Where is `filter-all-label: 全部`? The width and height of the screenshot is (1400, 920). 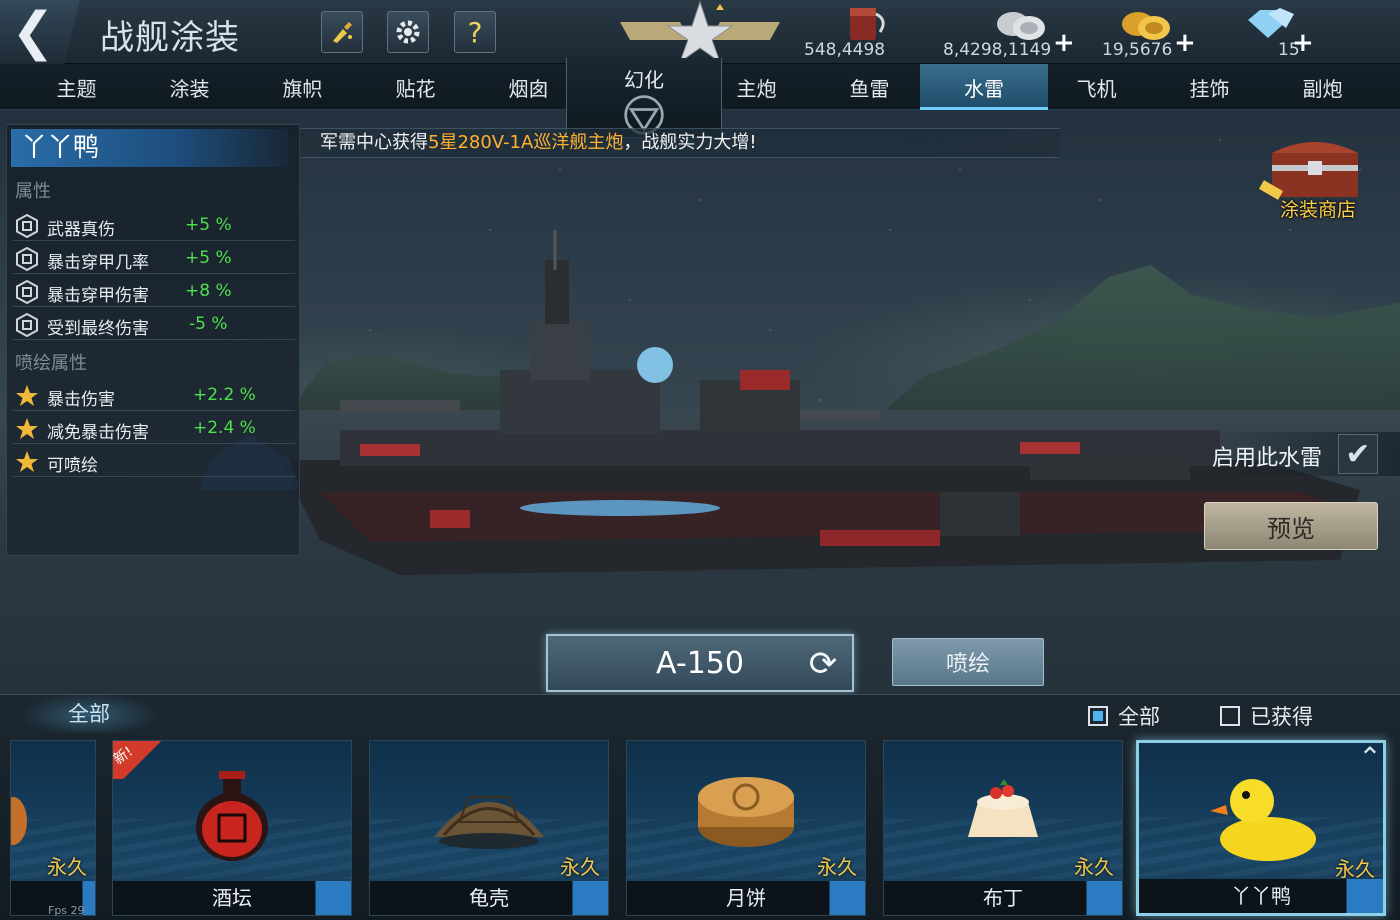
filter-all-label: 全部 is located at coordinates (1139, 717).